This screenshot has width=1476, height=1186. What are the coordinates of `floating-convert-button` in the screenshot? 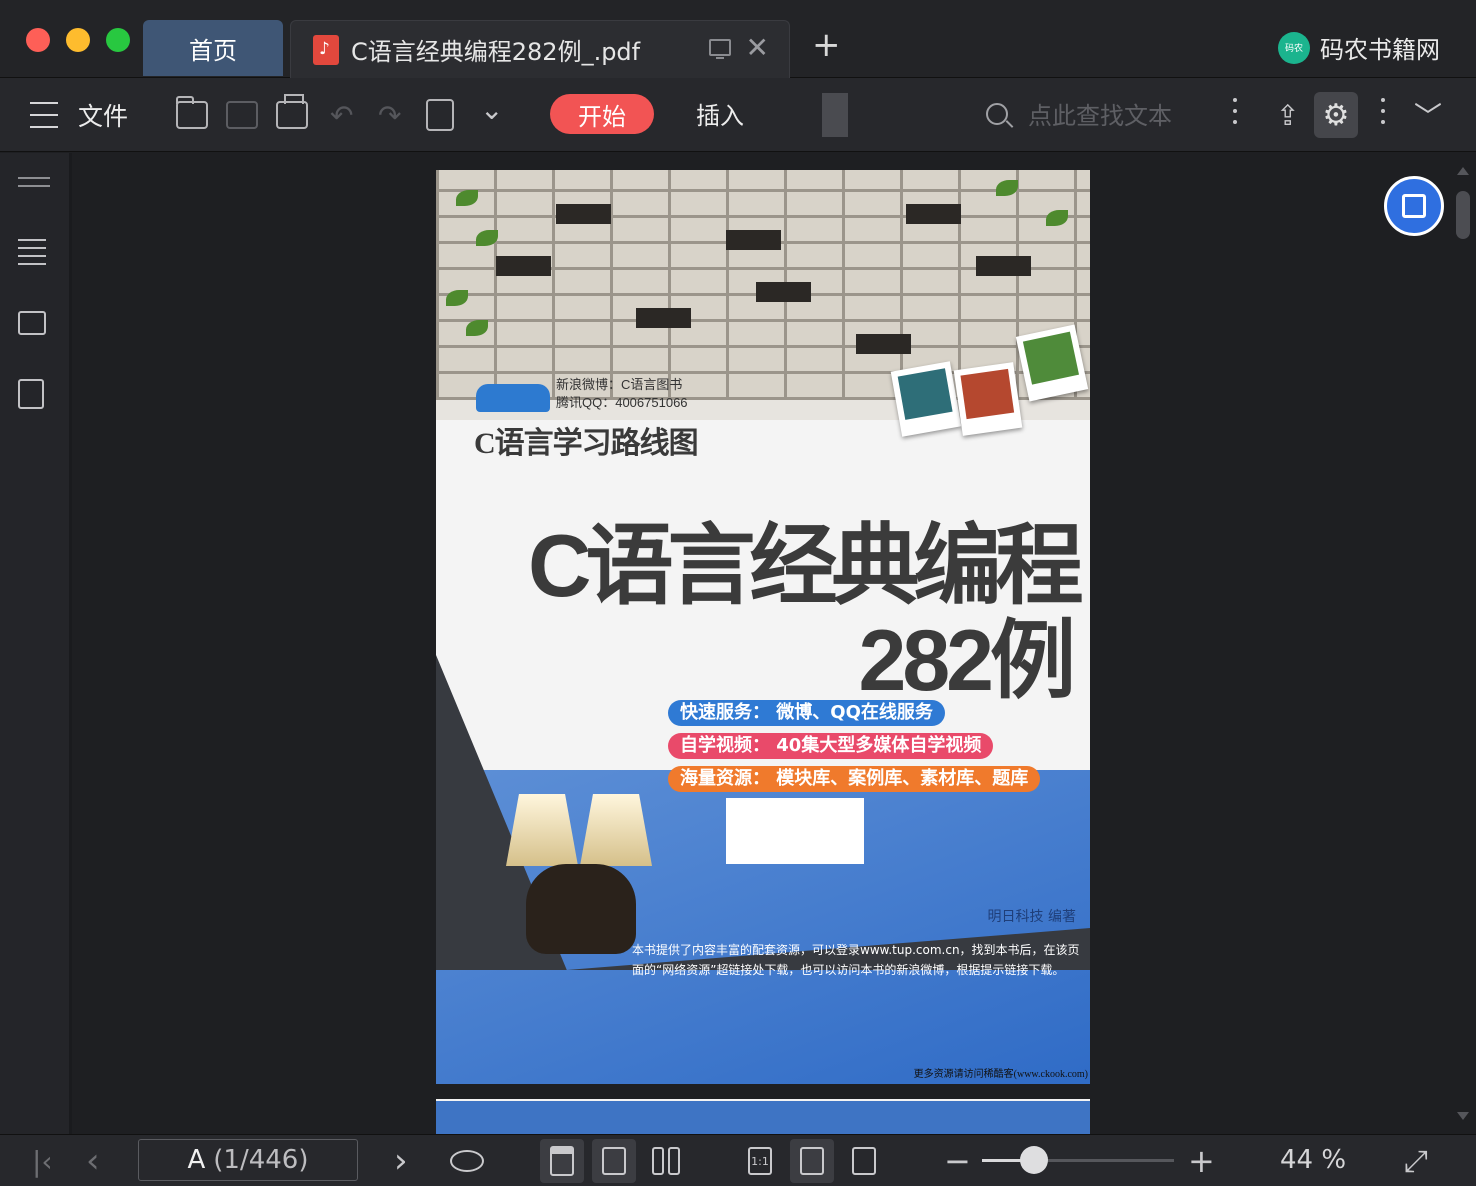 It's located at (1414, 206).